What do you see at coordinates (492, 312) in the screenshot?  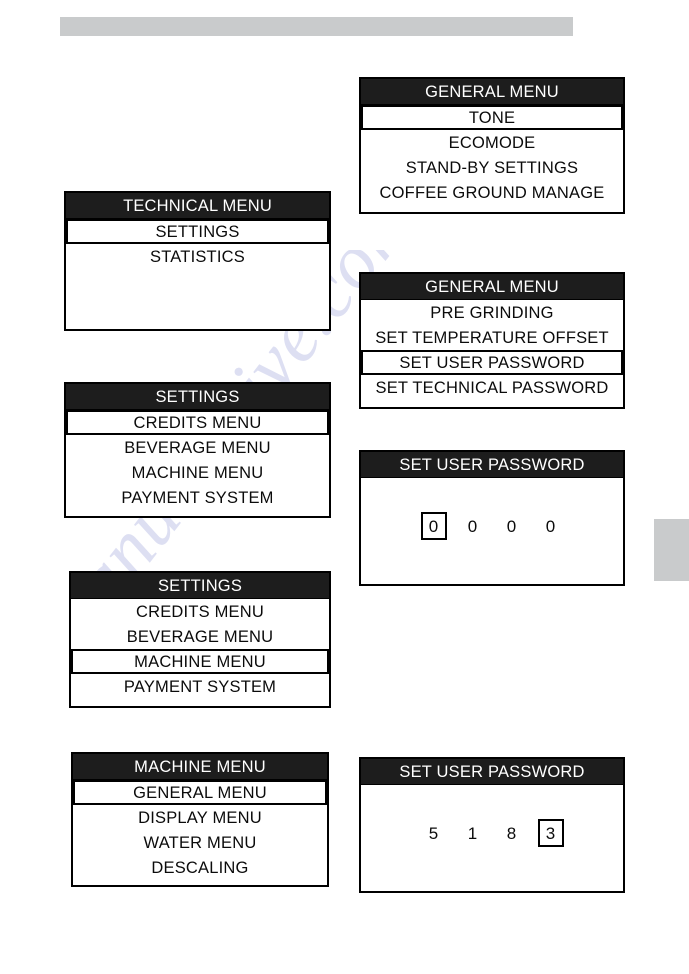 I see `menu-item-pre-grinding: PRE GRINDING` at bounding box center [492, 312].